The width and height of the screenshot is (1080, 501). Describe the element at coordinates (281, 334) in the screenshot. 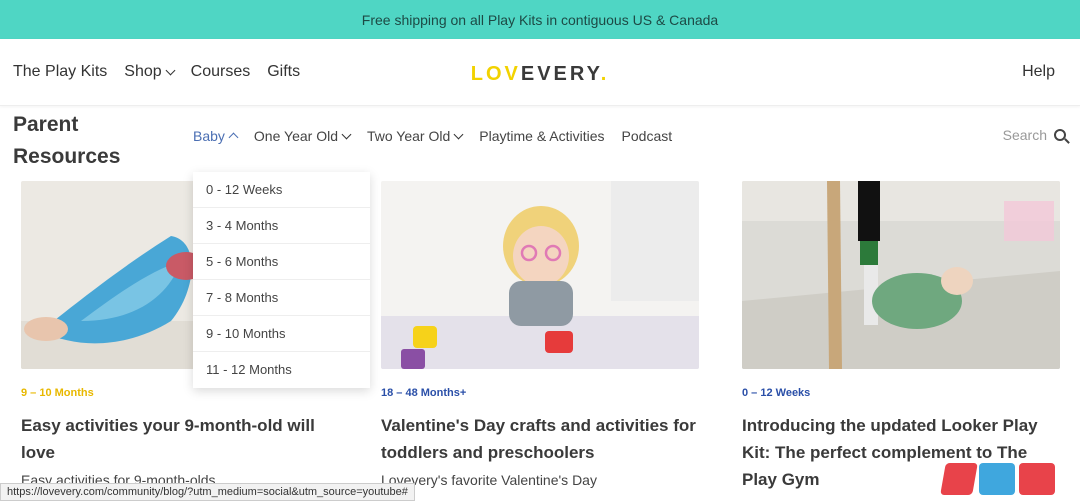

I see `dropdown-item-9-10-months: 9 - 10 Months` at that location.